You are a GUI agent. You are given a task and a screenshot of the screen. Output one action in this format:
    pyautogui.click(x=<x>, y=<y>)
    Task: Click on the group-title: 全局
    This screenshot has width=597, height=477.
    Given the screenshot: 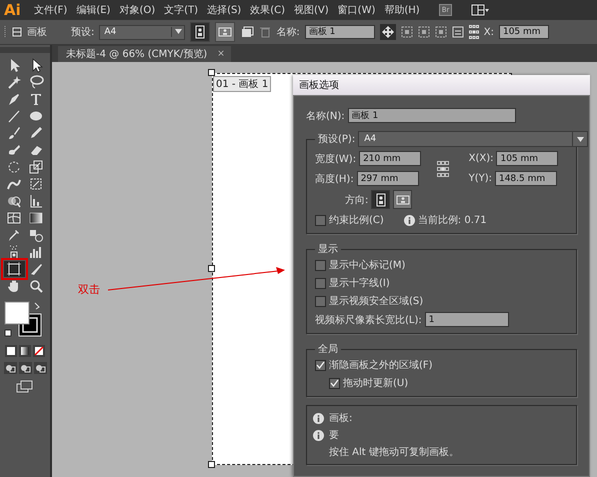 What is the action you would take?
    pyautogui.click(x=328, y=349)
    